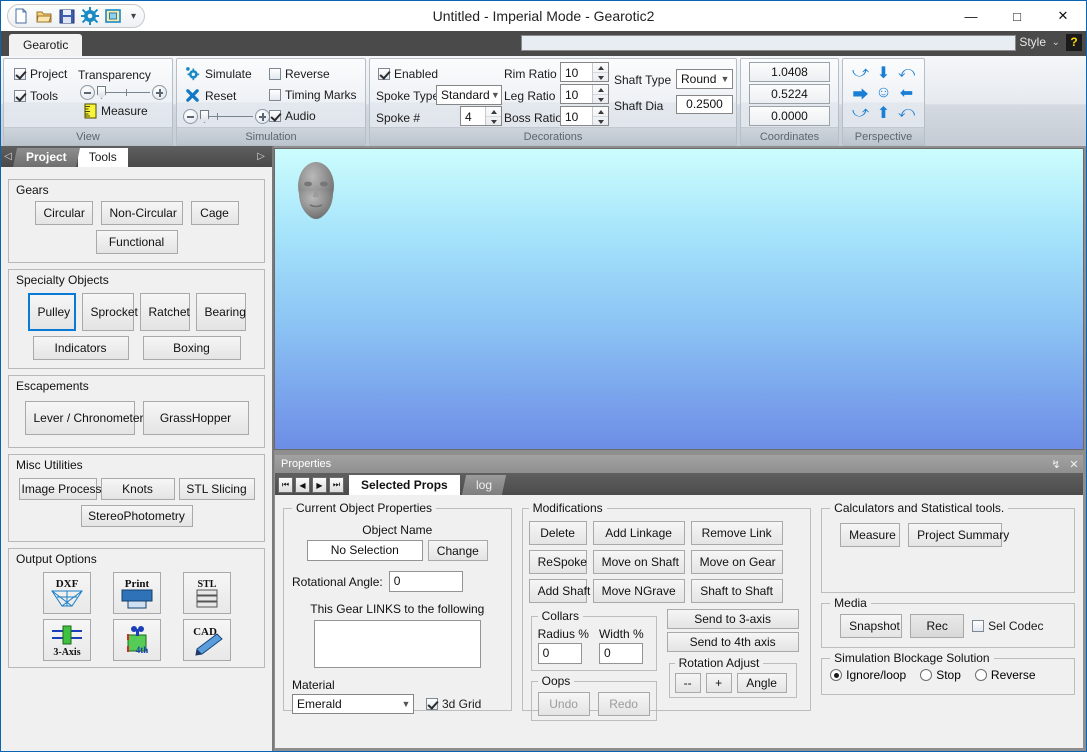 The height and width of the screenshot is (752, 1087). I want to click on measure-button: Measure, so click(116, 111).